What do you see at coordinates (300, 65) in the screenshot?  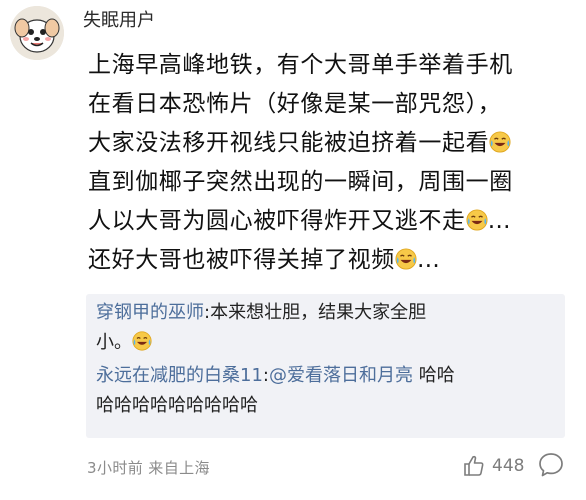 I see `post-line: 上海早高峰地铁，有个大哥单手举着手机` at bounding box center [300, 65].